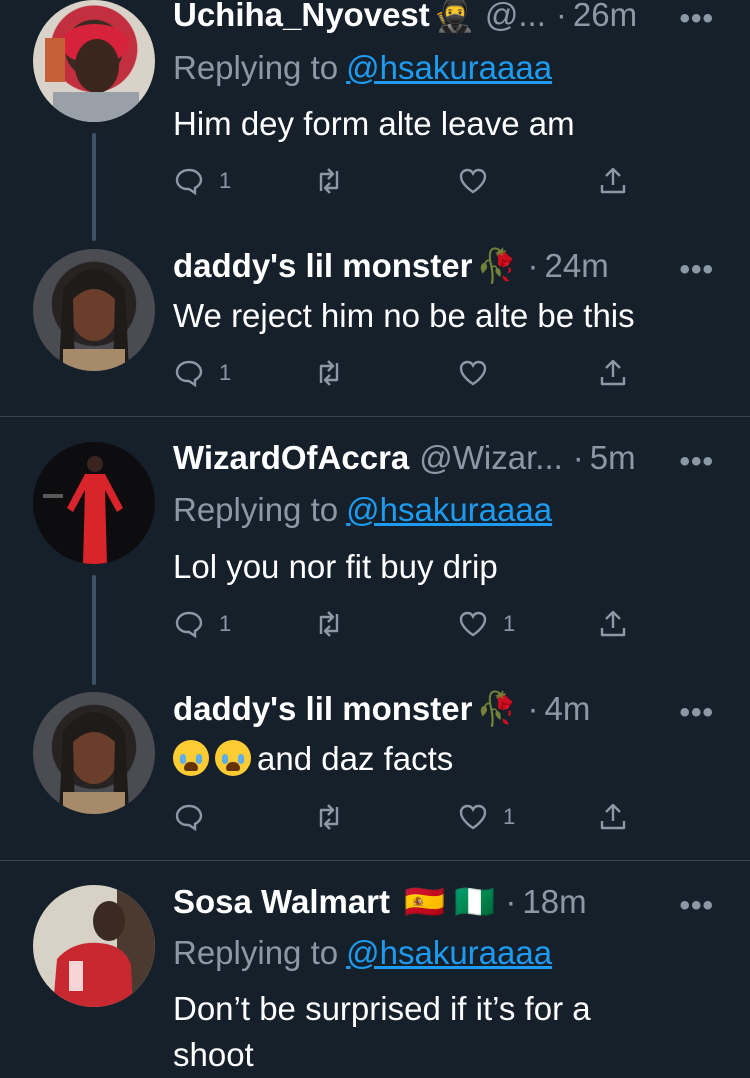  What do you see at coordinates (374, 123) in the screenshot?
I see `tweet-text: Him dey form alte leave am` at bounding box center [374, 123].